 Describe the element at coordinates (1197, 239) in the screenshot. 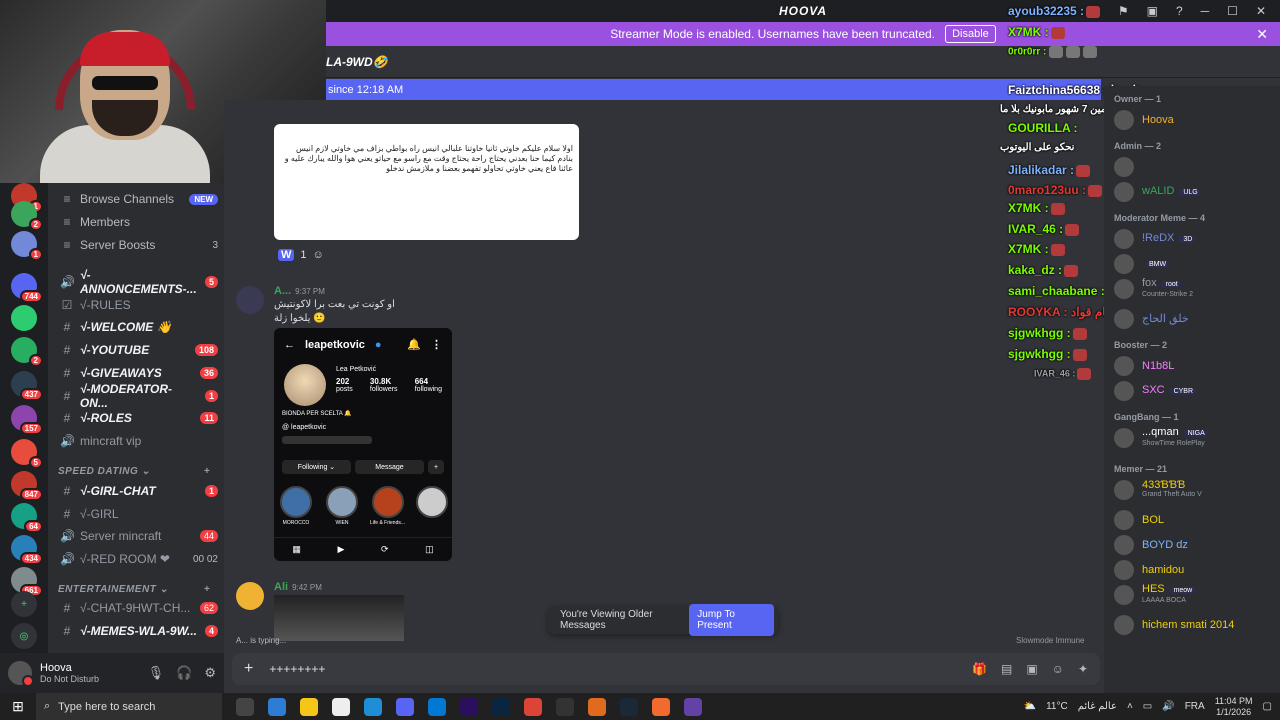

I see `member-item: !ReDX 3D` at that location.